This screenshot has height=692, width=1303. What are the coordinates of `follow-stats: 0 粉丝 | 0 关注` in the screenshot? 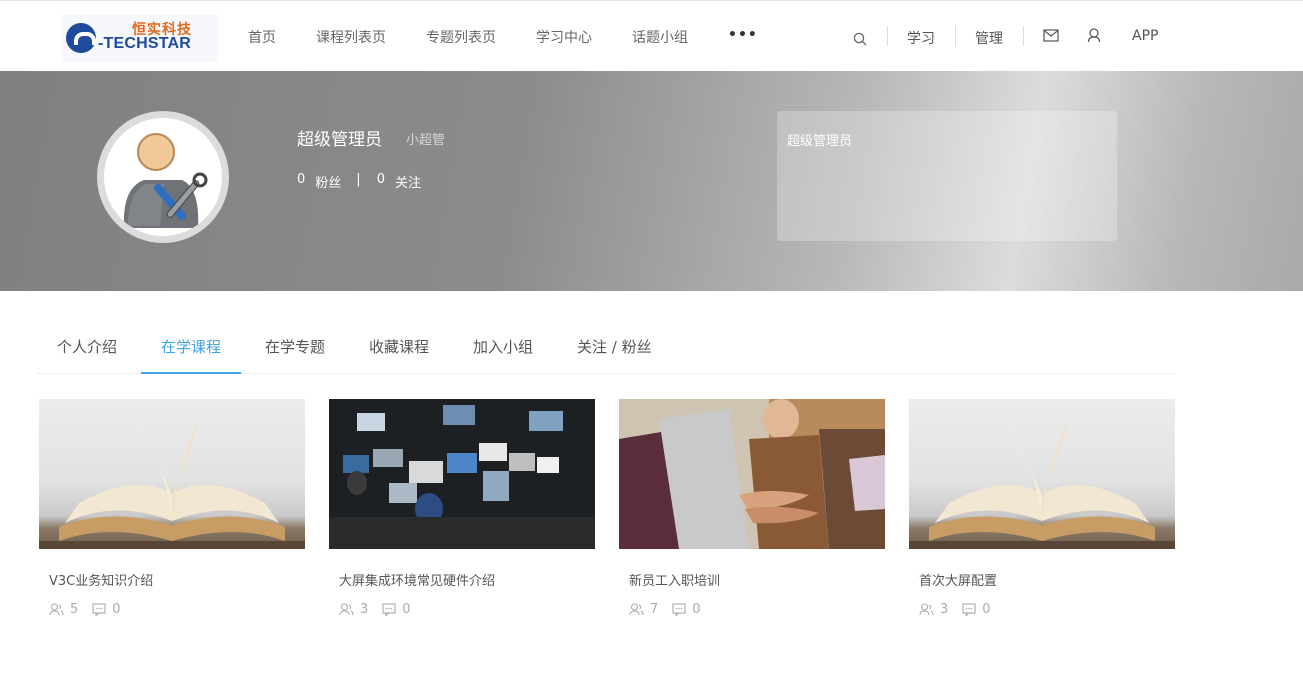 It's located at (359, 181).